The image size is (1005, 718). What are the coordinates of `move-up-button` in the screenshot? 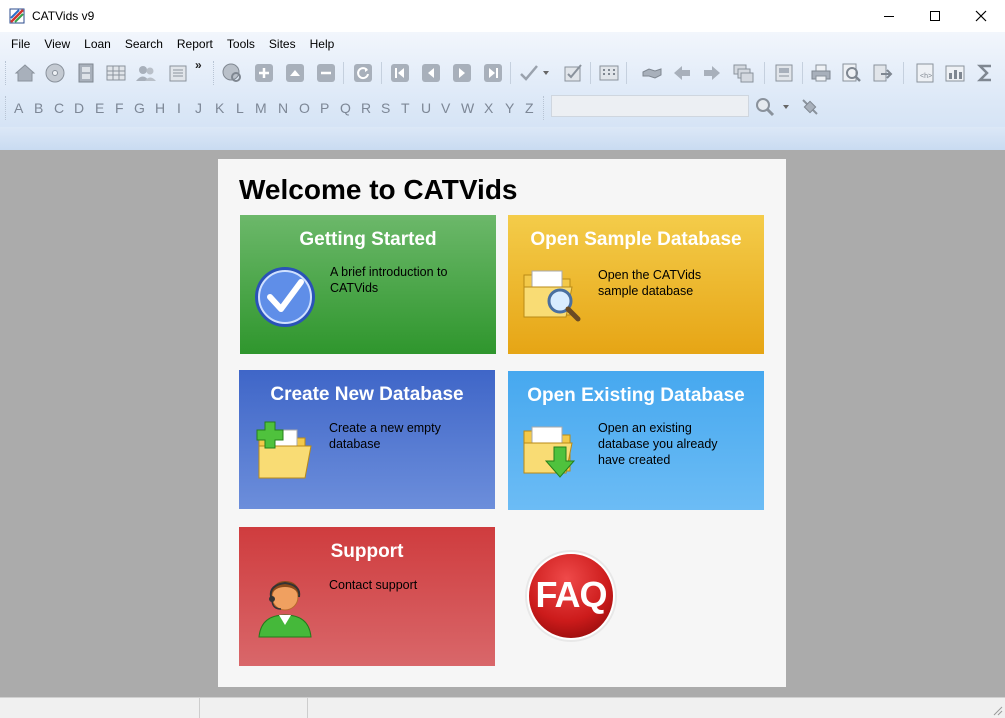 It's located at (295, 73).